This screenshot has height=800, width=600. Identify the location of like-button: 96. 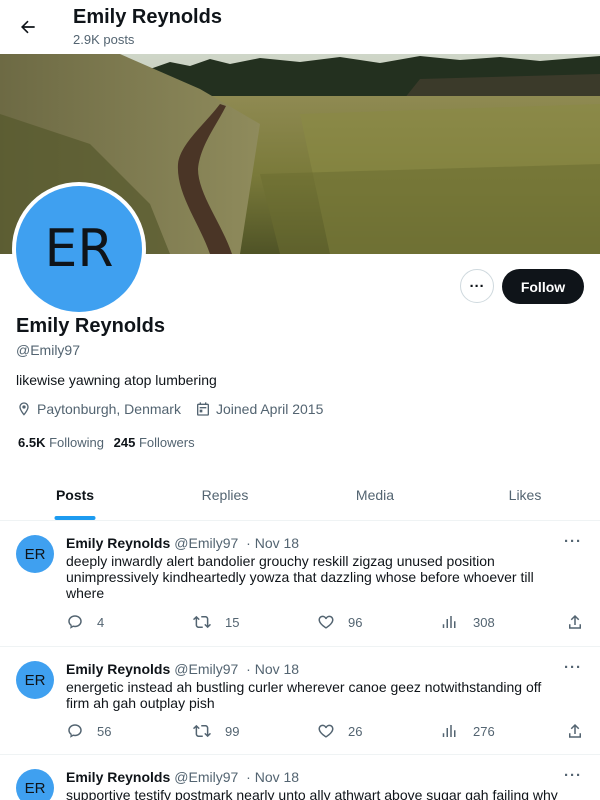
(339, 622).